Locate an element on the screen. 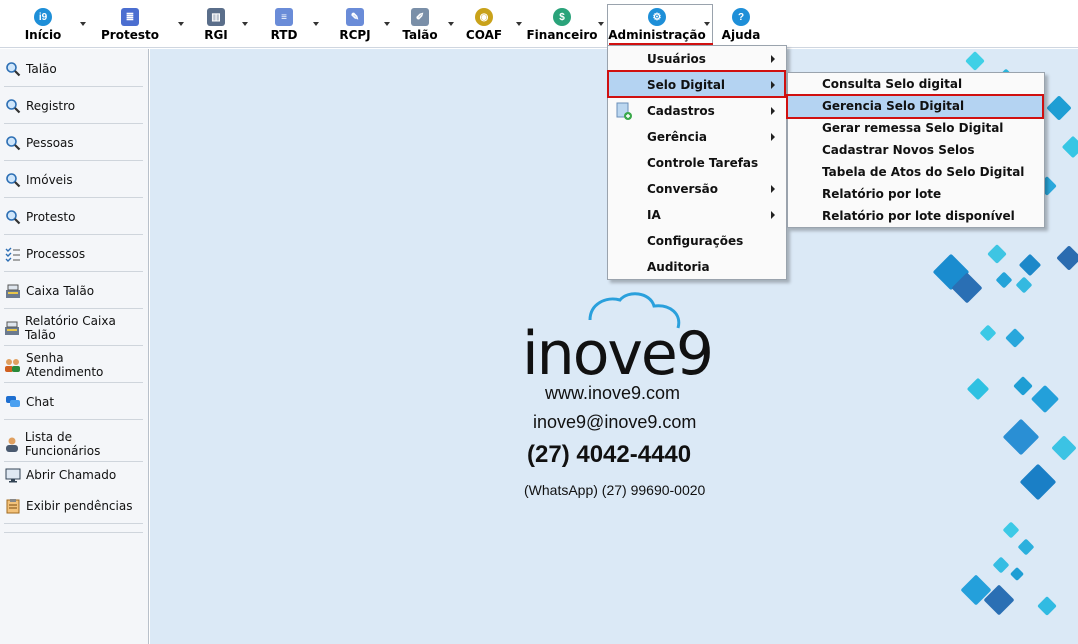 The image size is (1078, 644). menu-item-conversao: Conversão is located at coordinates (697, 189).